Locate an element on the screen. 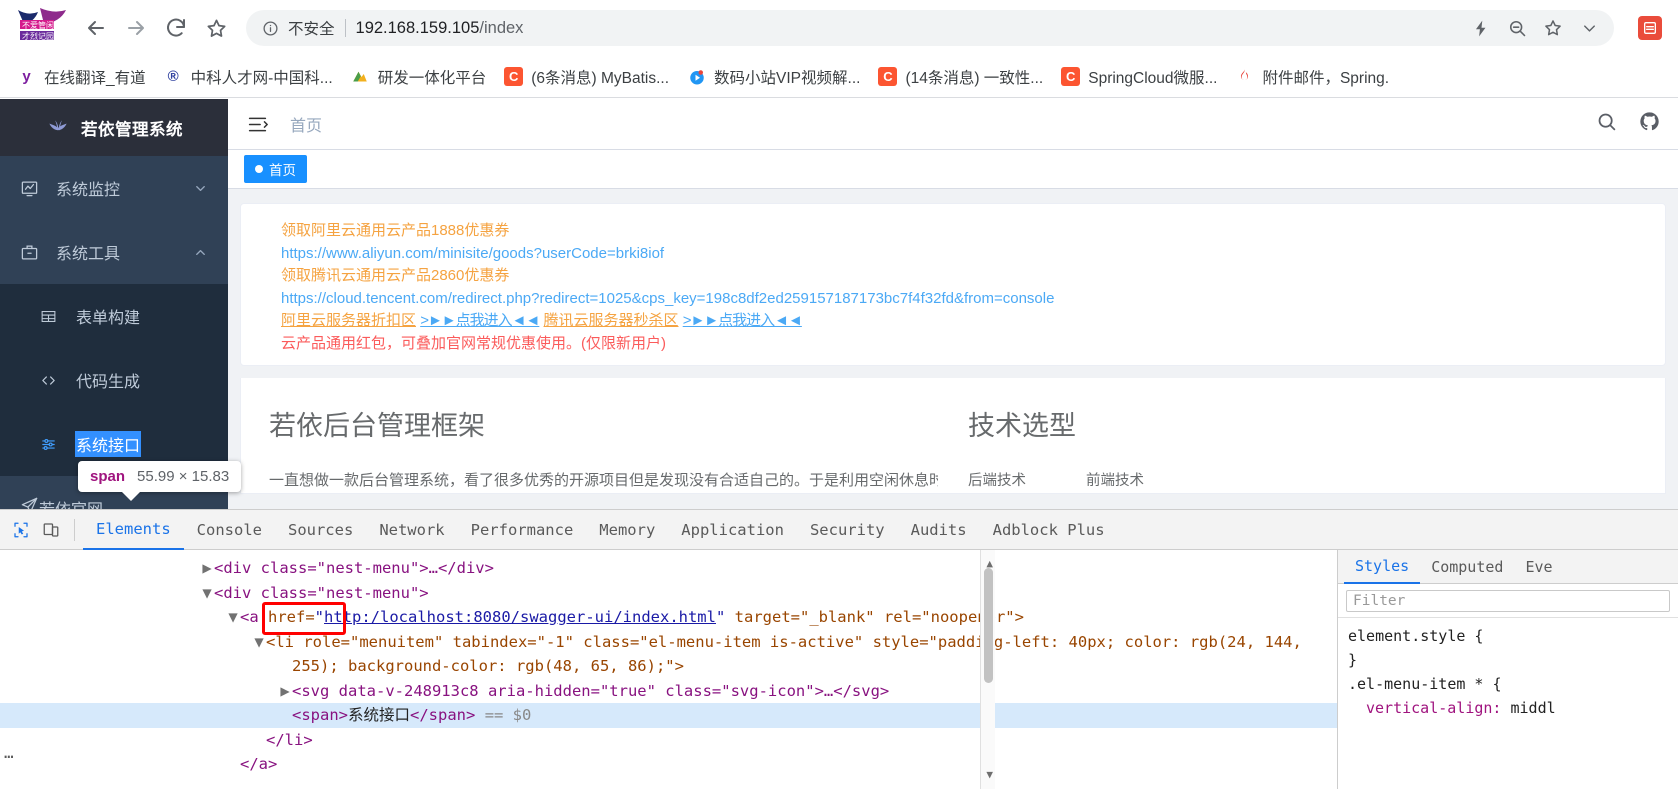  star-icon is located at coordinates (1553, 28).